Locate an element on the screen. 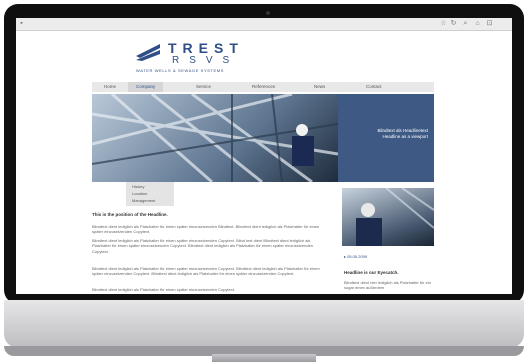 This screenshot has height=362, width=528. search-icon: ⌕ is located at coordinates (465, 23).